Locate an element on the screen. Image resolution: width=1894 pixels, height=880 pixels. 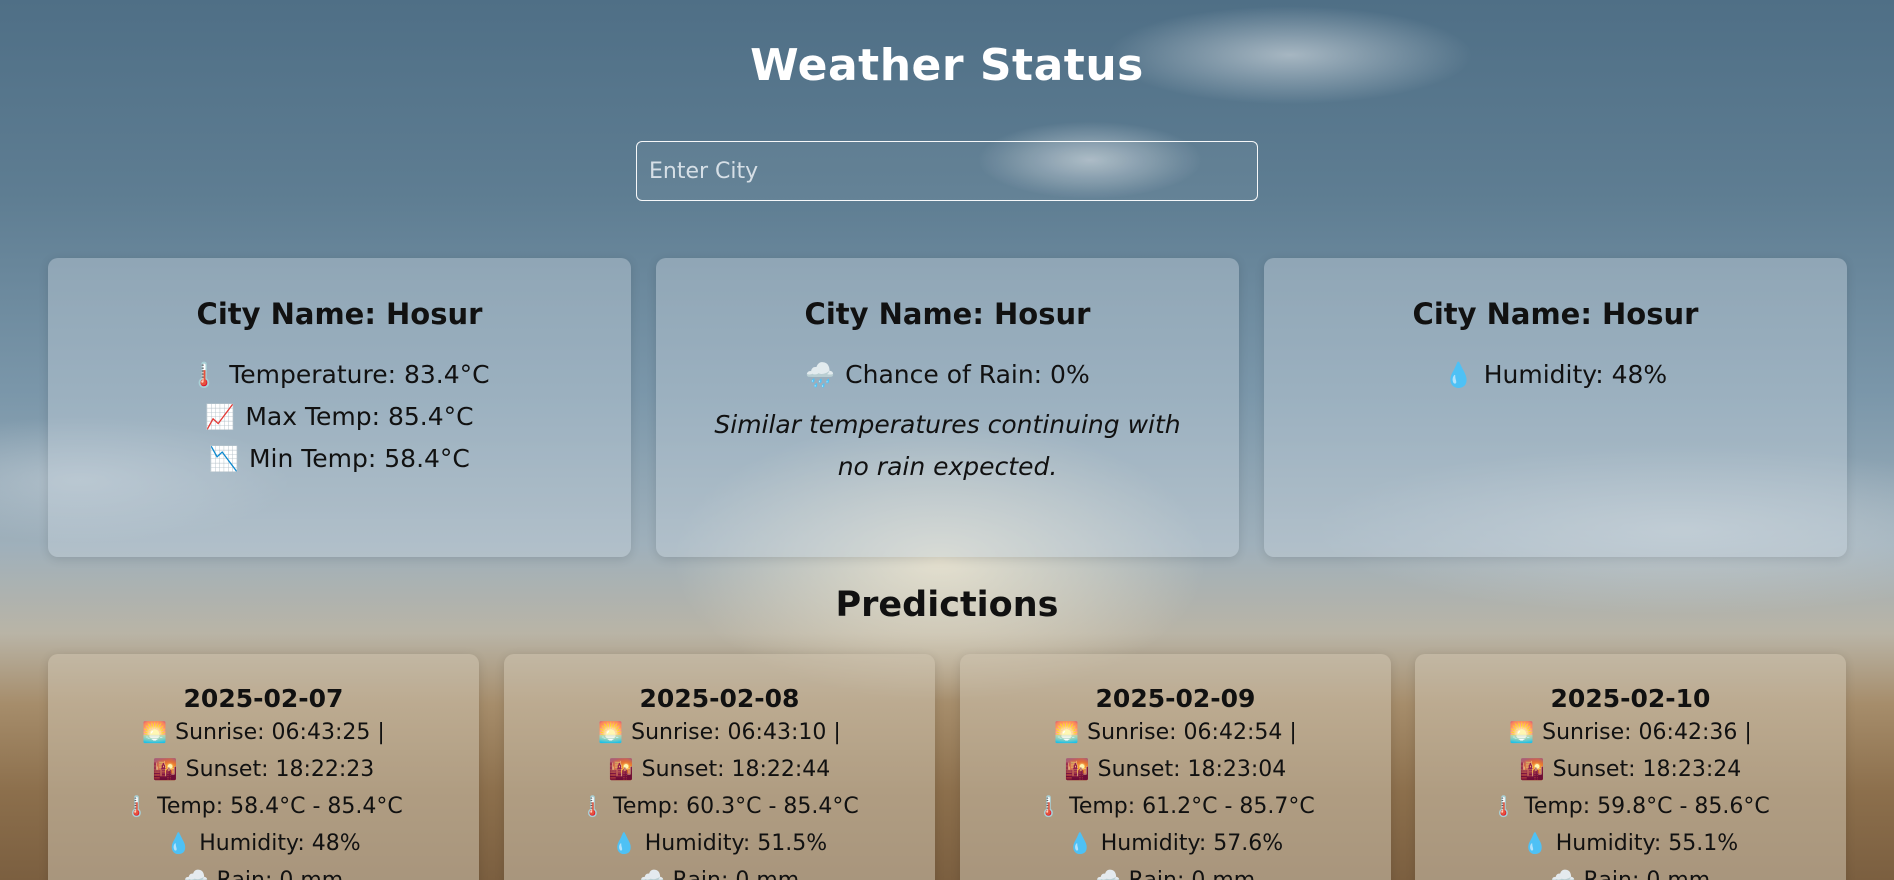
prediction-date: 2025-02-07 is located at coordinates (263, 698).